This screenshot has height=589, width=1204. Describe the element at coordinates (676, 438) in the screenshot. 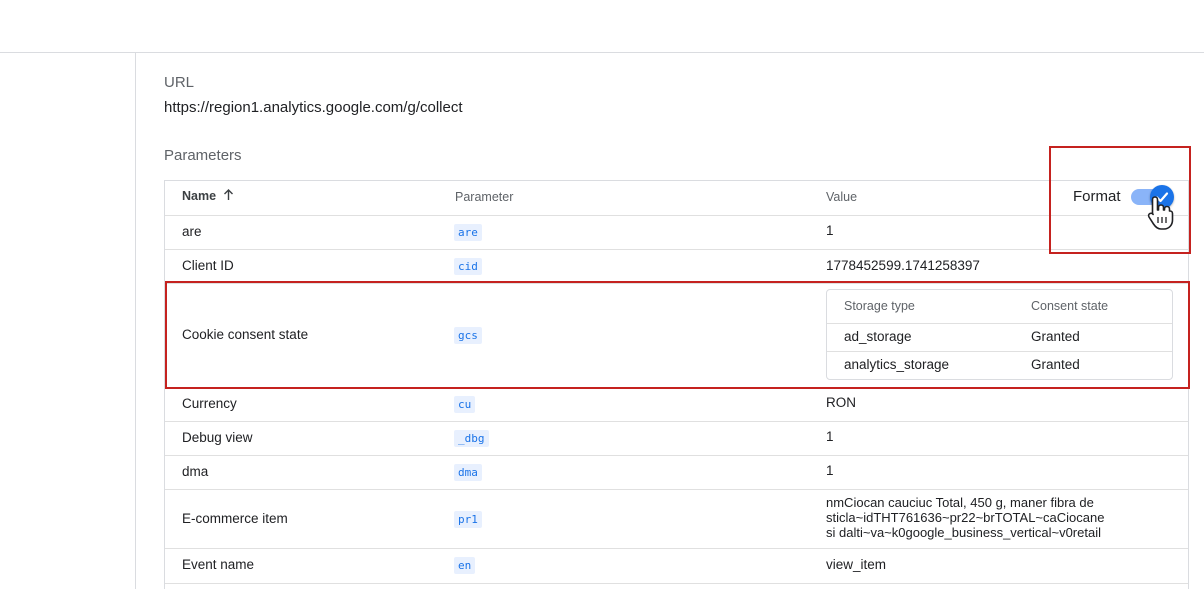

I see `table-row: Debug view _dbg 1` at that location.